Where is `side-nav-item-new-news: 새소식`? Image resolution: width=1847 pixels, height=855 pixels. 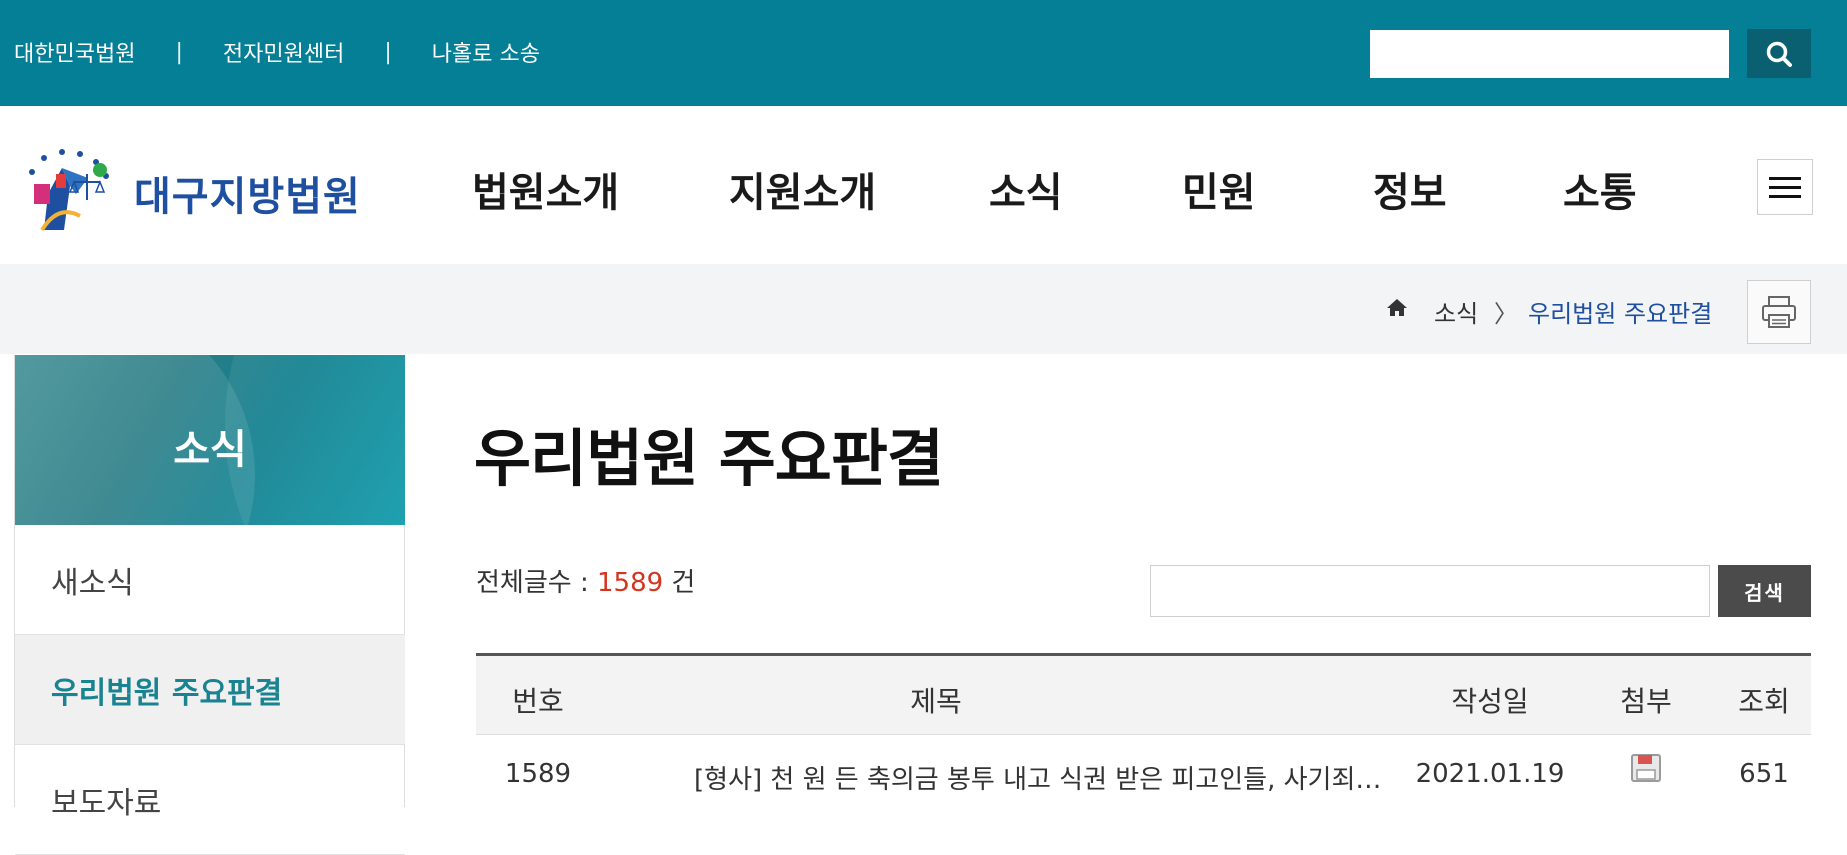 side-nav-item-new-news: 새소식 is located at coordinates (210, 580).